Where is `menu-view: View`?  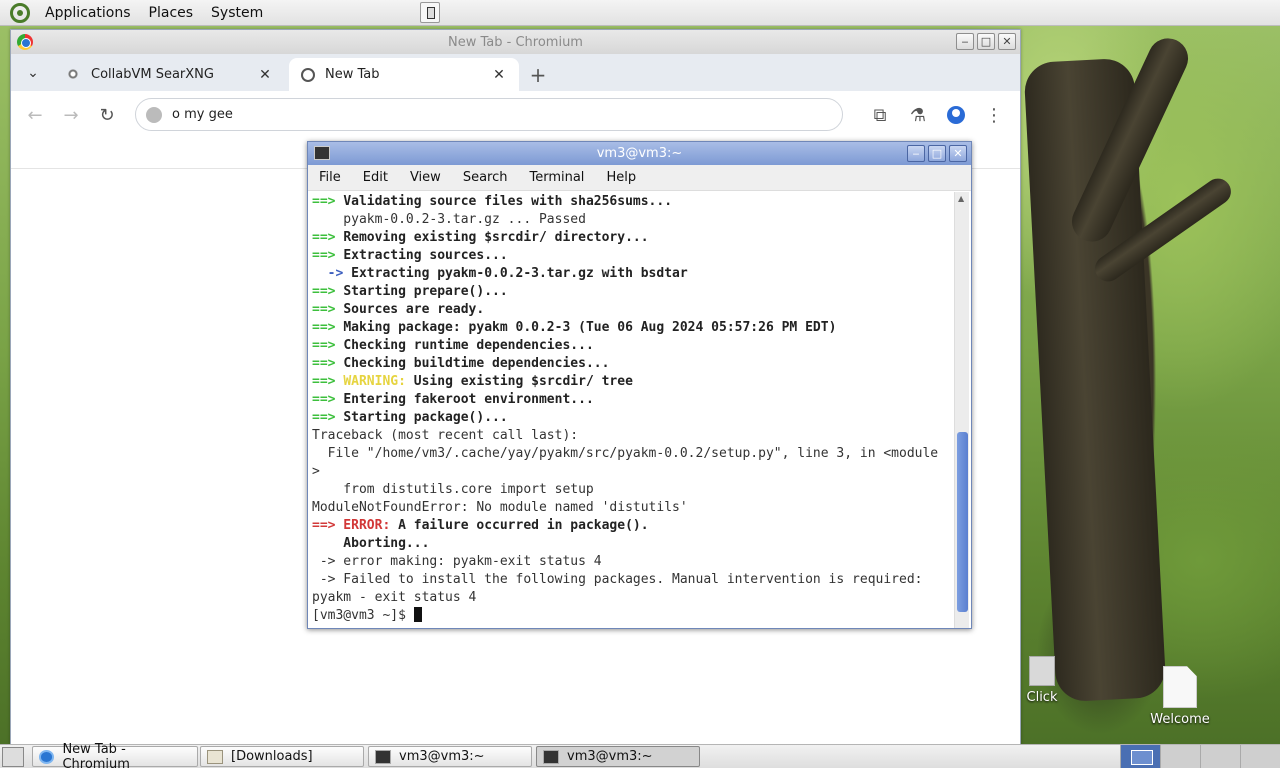 menu-view: View is located at coordinates (425, 177).